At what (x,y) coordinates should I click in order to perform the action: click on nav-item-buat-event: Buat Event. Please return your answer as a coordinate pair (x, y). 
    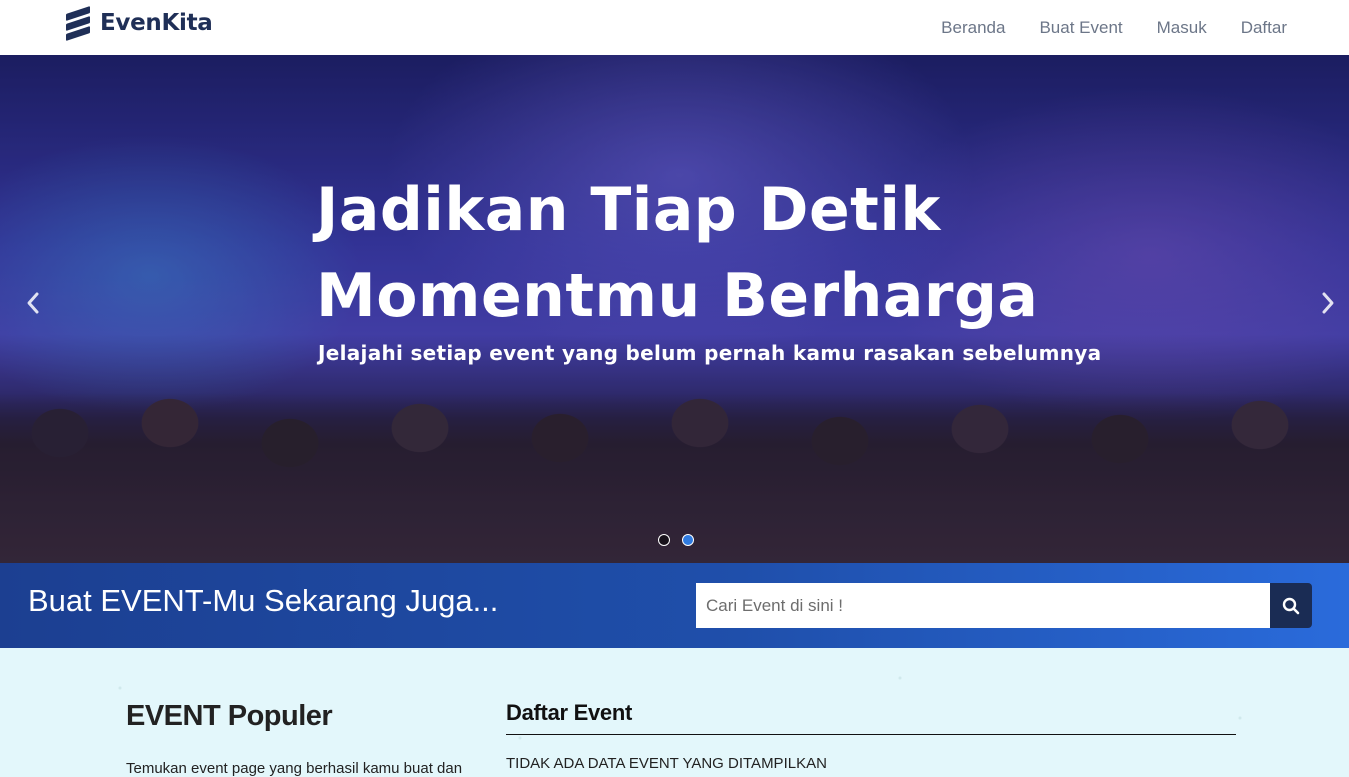
    Looking at the image, I should click on (1080, 28).